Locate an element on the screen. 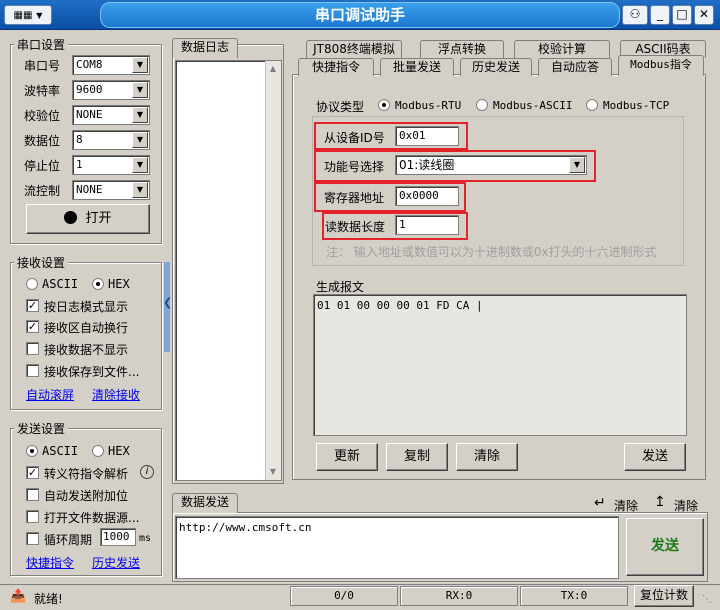  status-text: 就绪! is located at coordinates (48, 599).